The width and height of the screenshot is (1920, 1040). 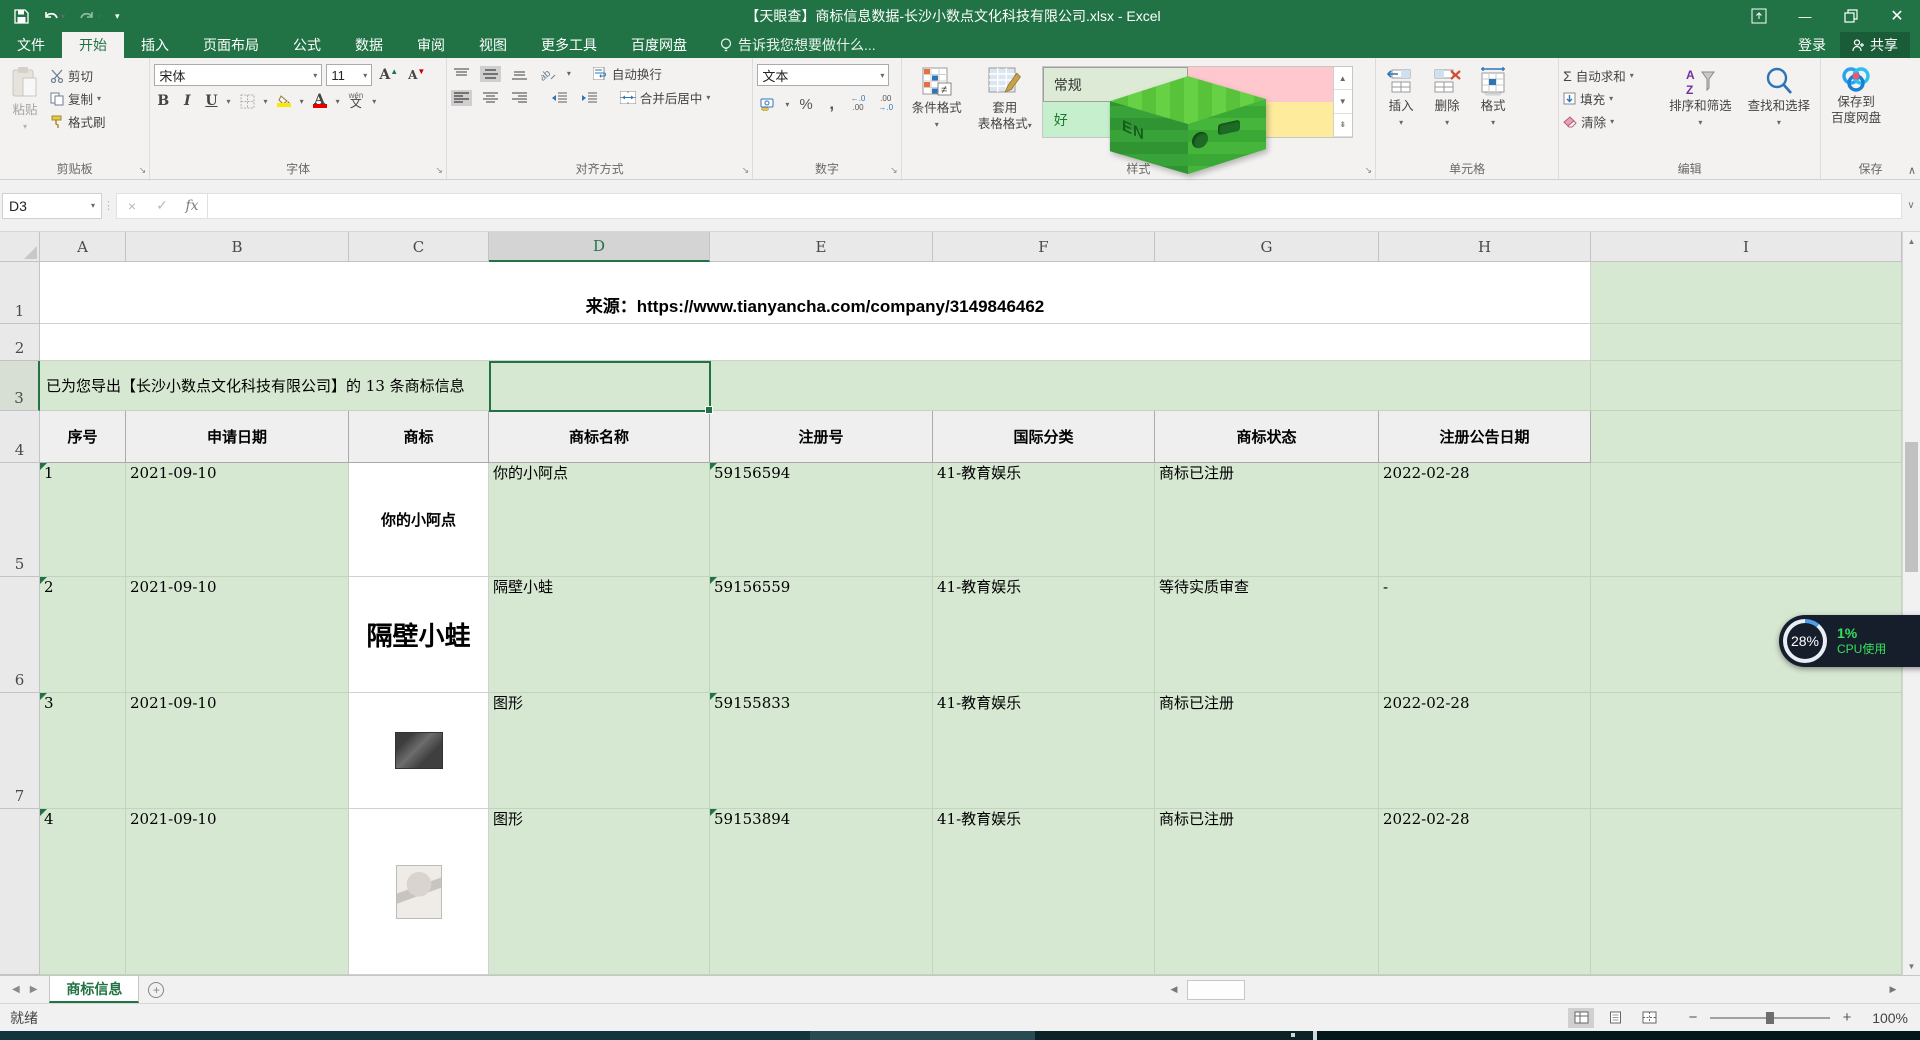 What do you see at coordinates (63, 16) in the screenshot?
I see `undo-dropdown-icon: ▾` at bounding box center [63, 16].